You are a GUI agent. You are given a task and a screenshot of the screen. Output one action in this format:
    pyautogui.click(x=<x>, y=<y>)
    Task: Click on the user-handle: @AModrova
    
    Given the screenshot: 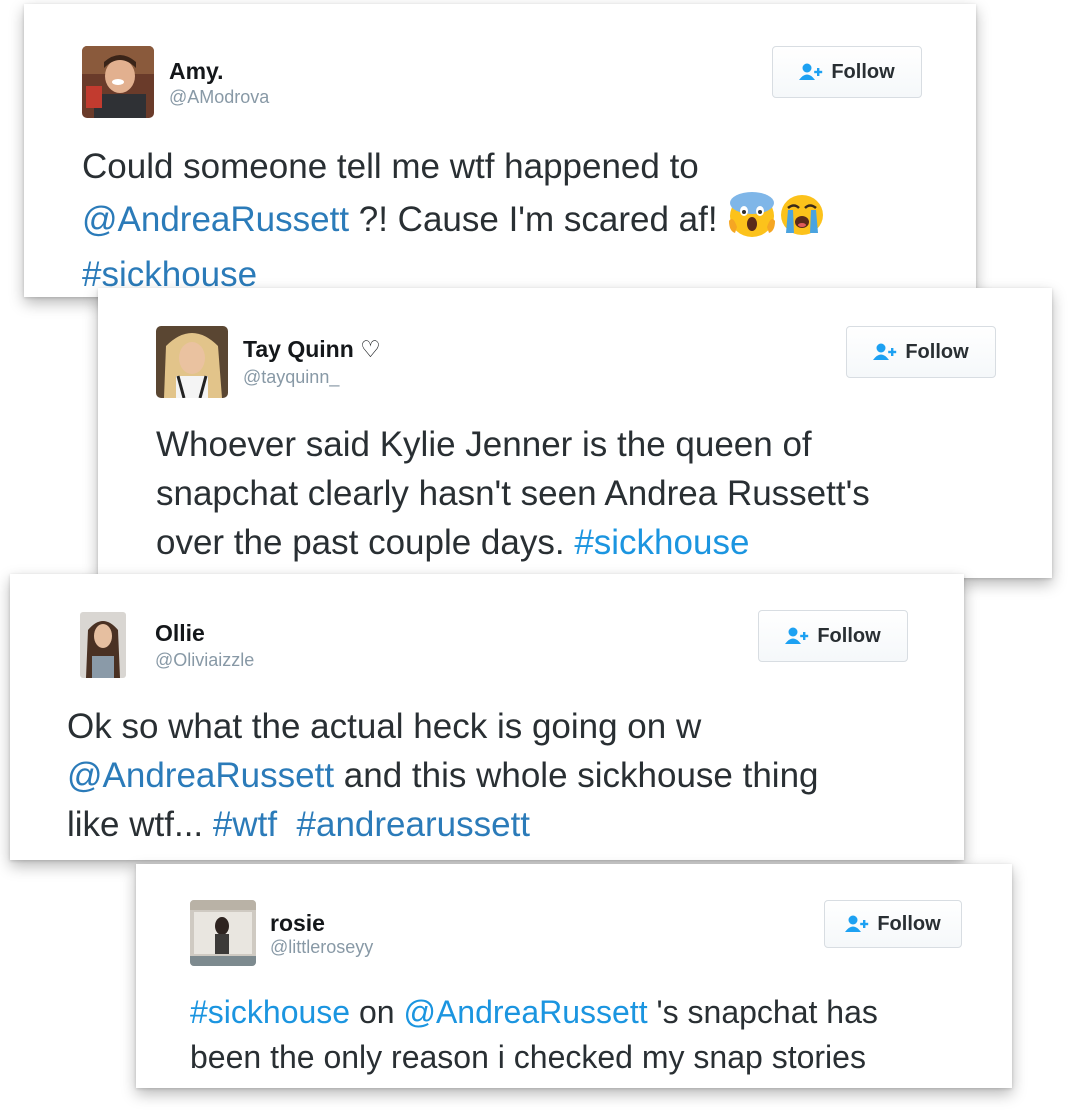 What is the action you would take?
    pyautogui.click(x=219, y=97)
    